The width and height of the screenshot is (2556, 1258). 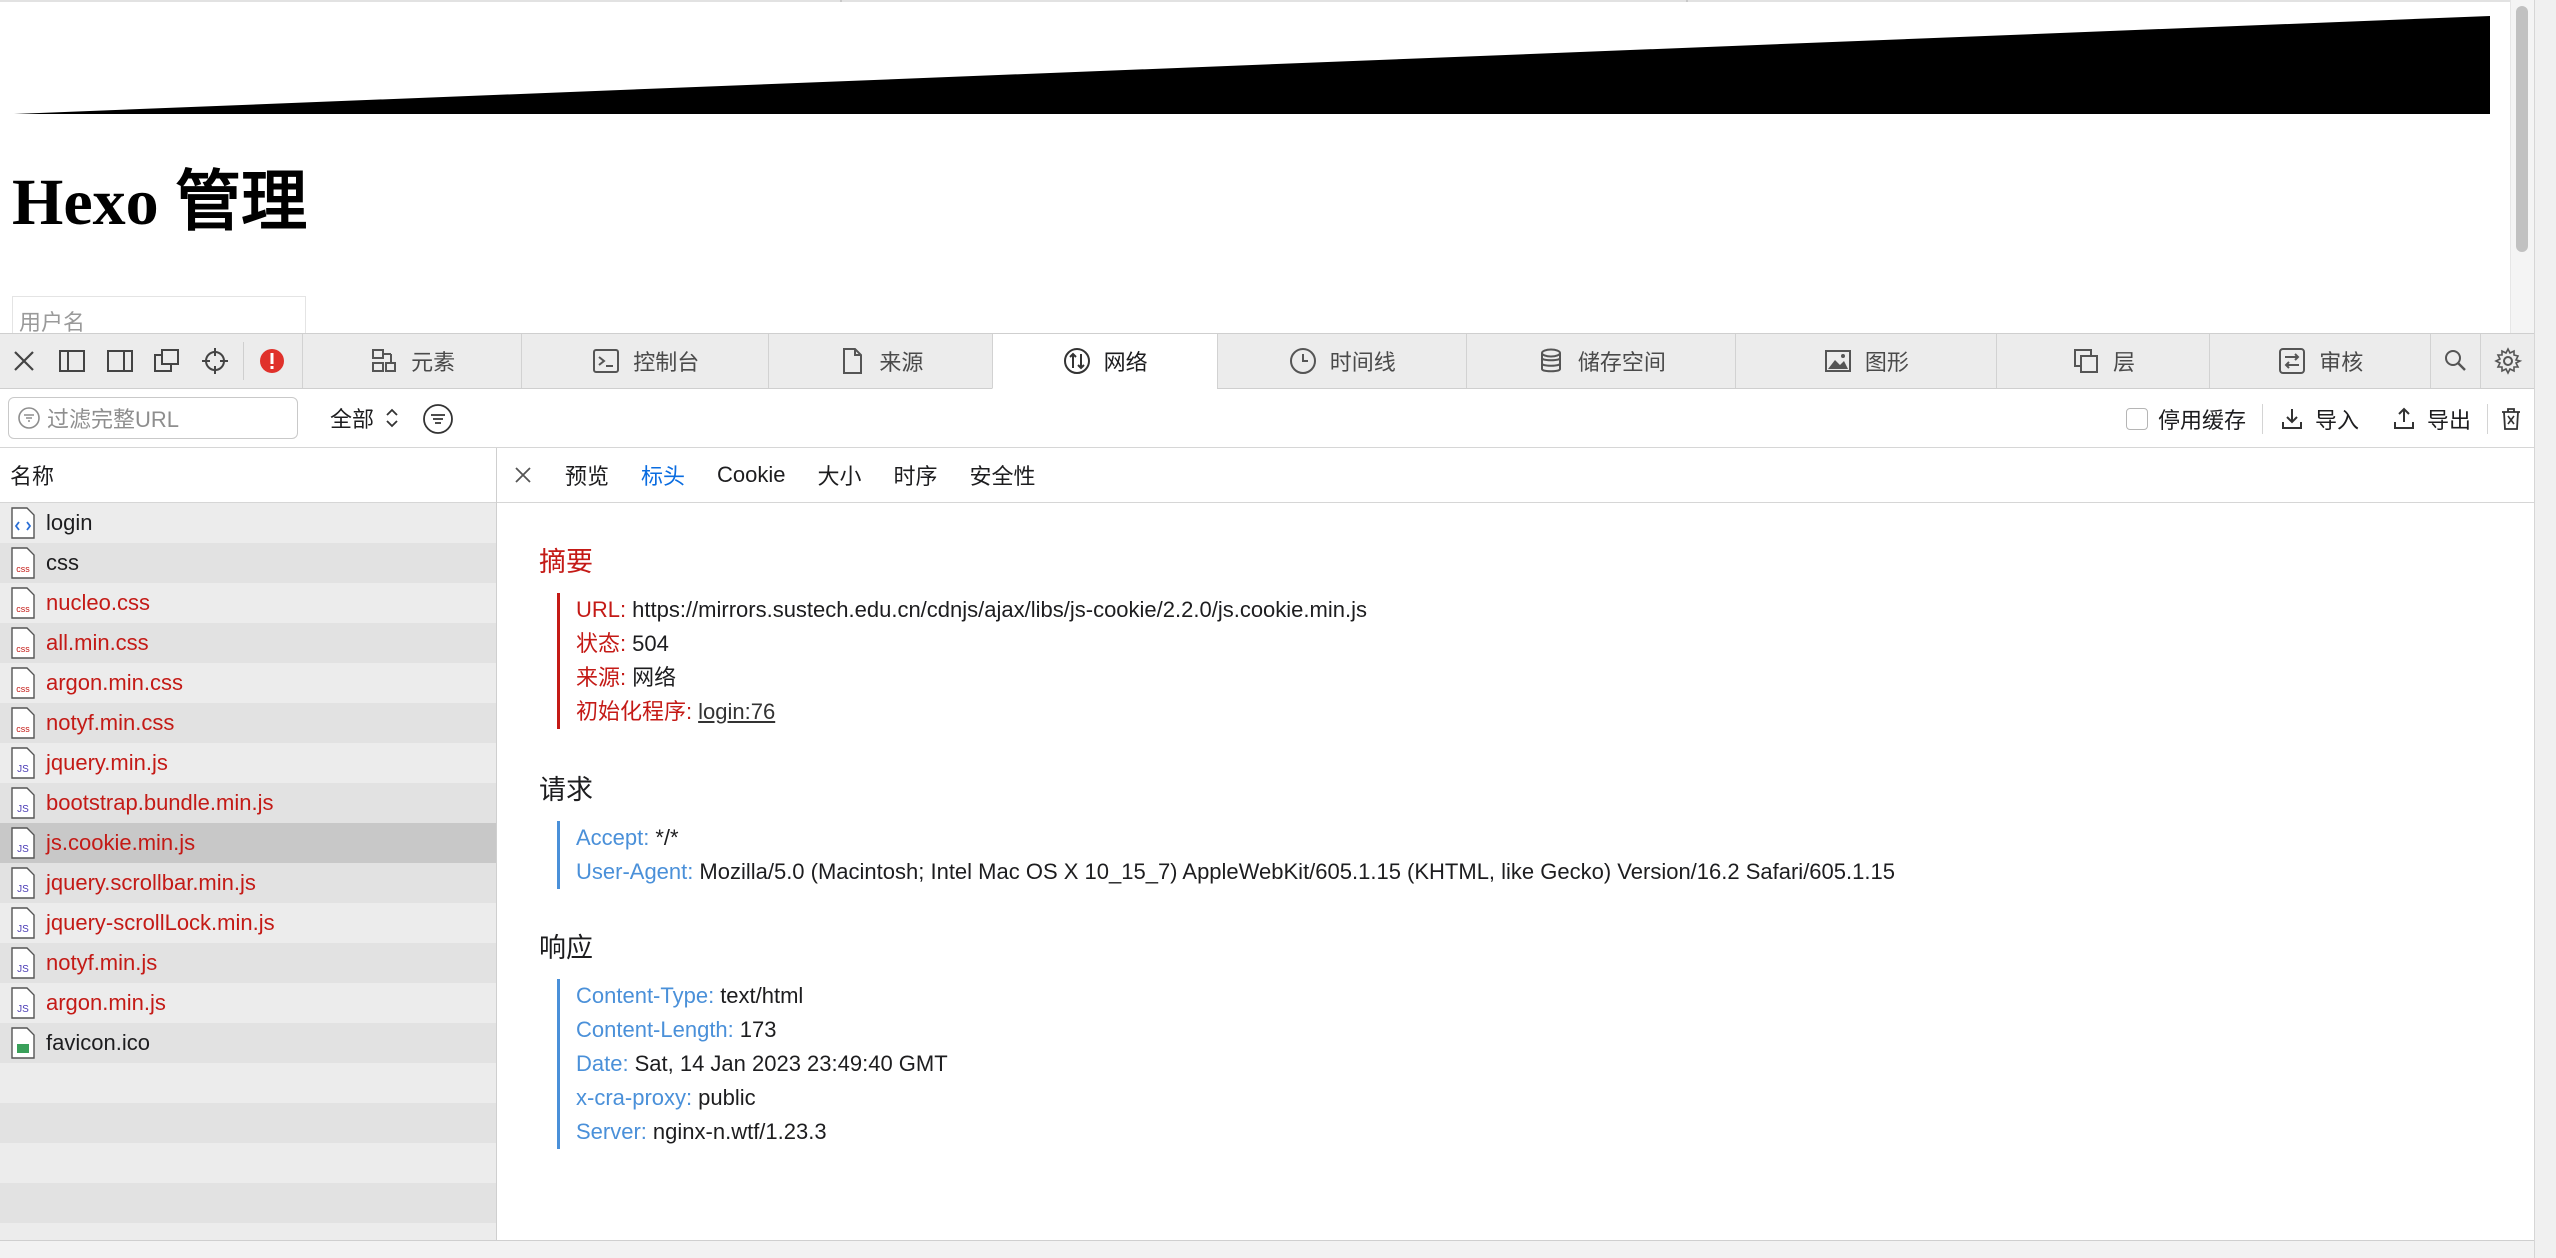 I want to click on request-headers-title: 请求, so click(x=566, y=790).